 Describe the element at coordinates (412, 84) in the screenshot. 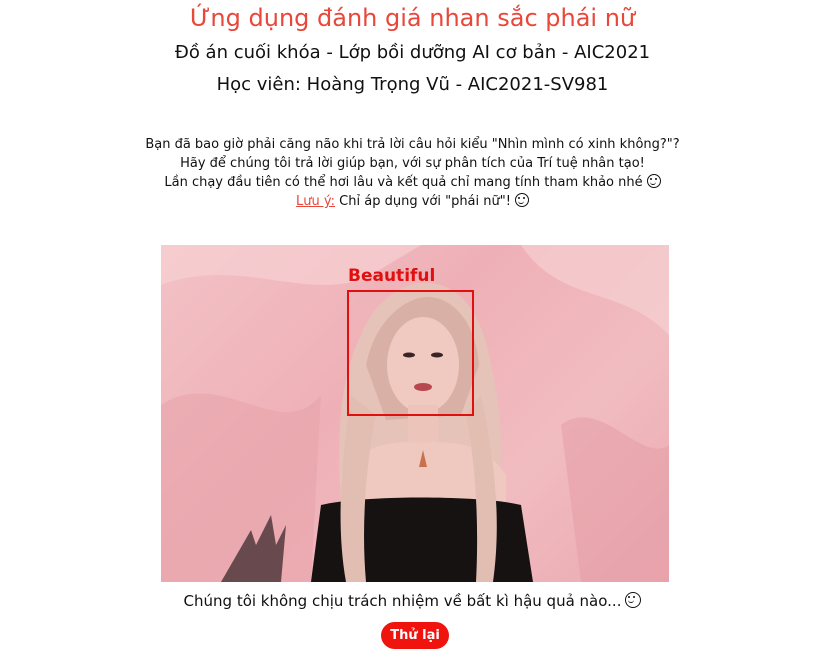

I see `student-subtitle: Học viên: Hoàng Trọng Vũ - AIC2021-SV981` at that location.